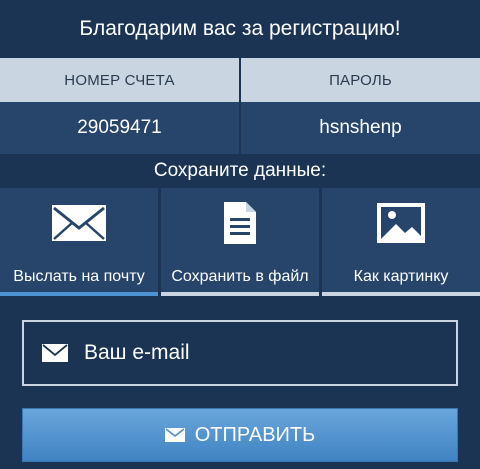 This screenshot has width=480, height=469. I want to click on credentials-values: 29059471 hsnshenp, so click(240, 128).